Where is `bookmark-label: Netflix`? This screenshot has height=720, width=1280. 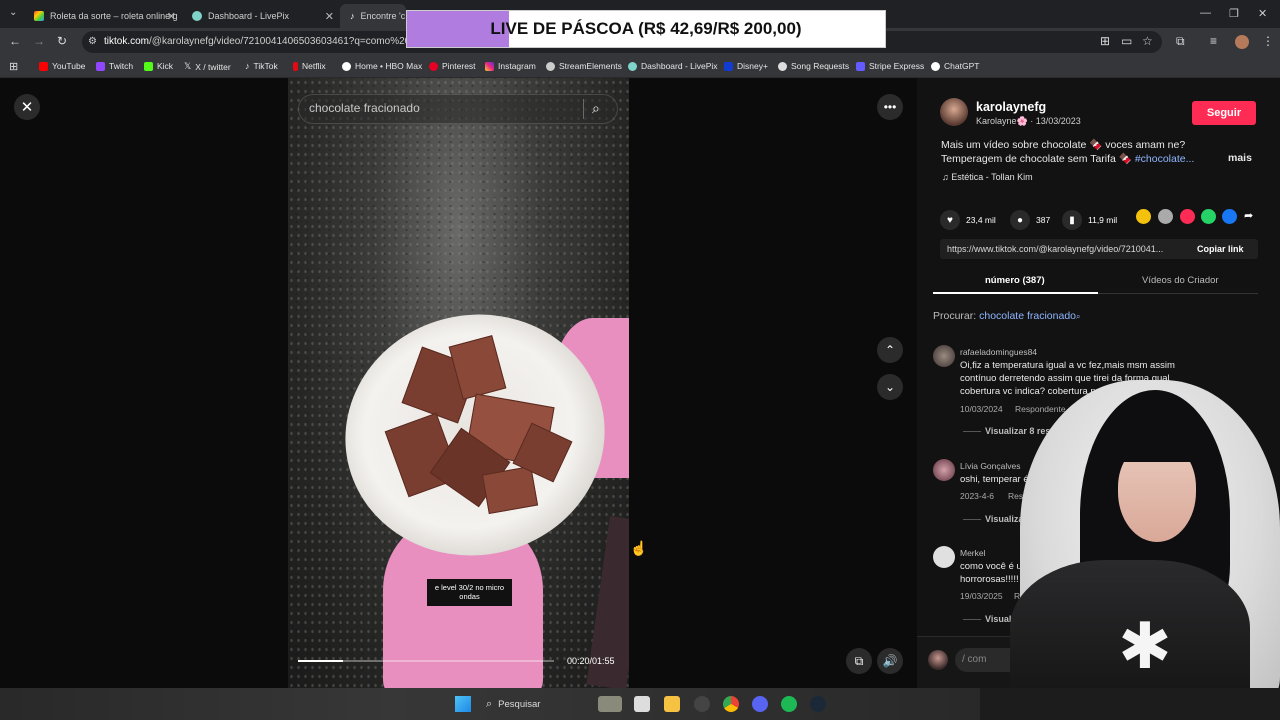
bookmark-label: Netflix is located at coordinates (314, 66).